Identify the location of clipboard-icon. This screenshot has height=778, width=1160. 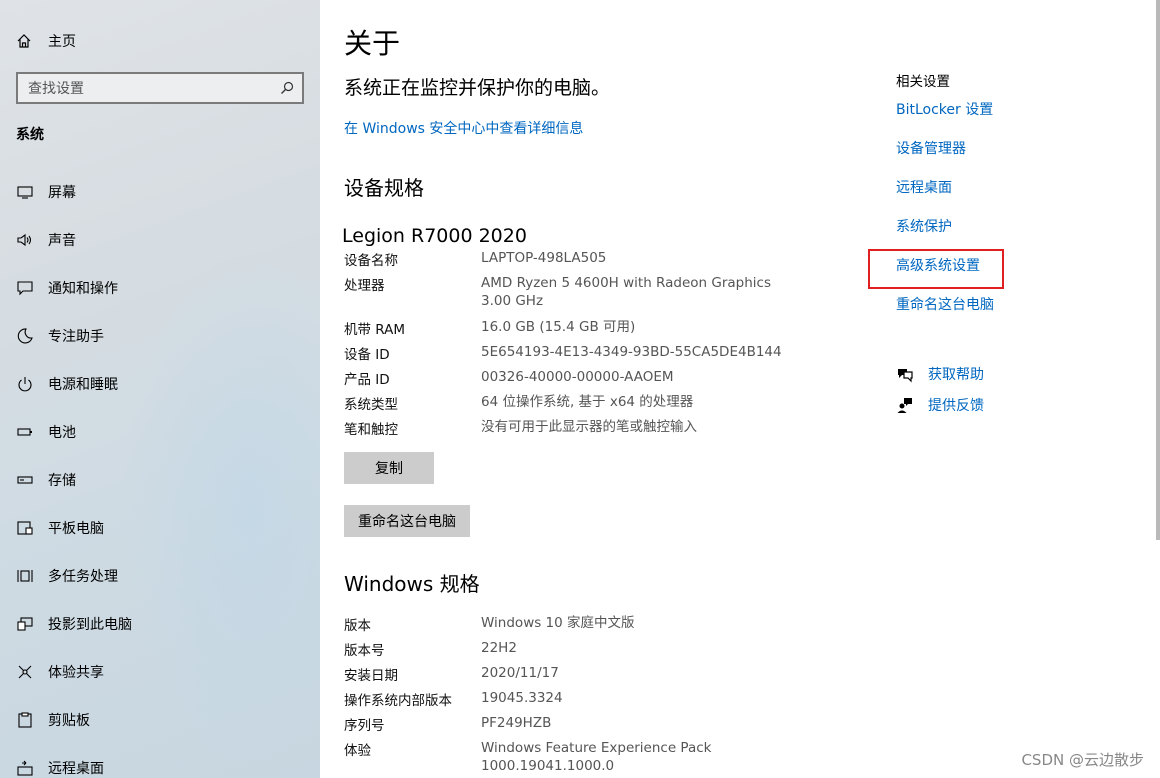
(25, 720).